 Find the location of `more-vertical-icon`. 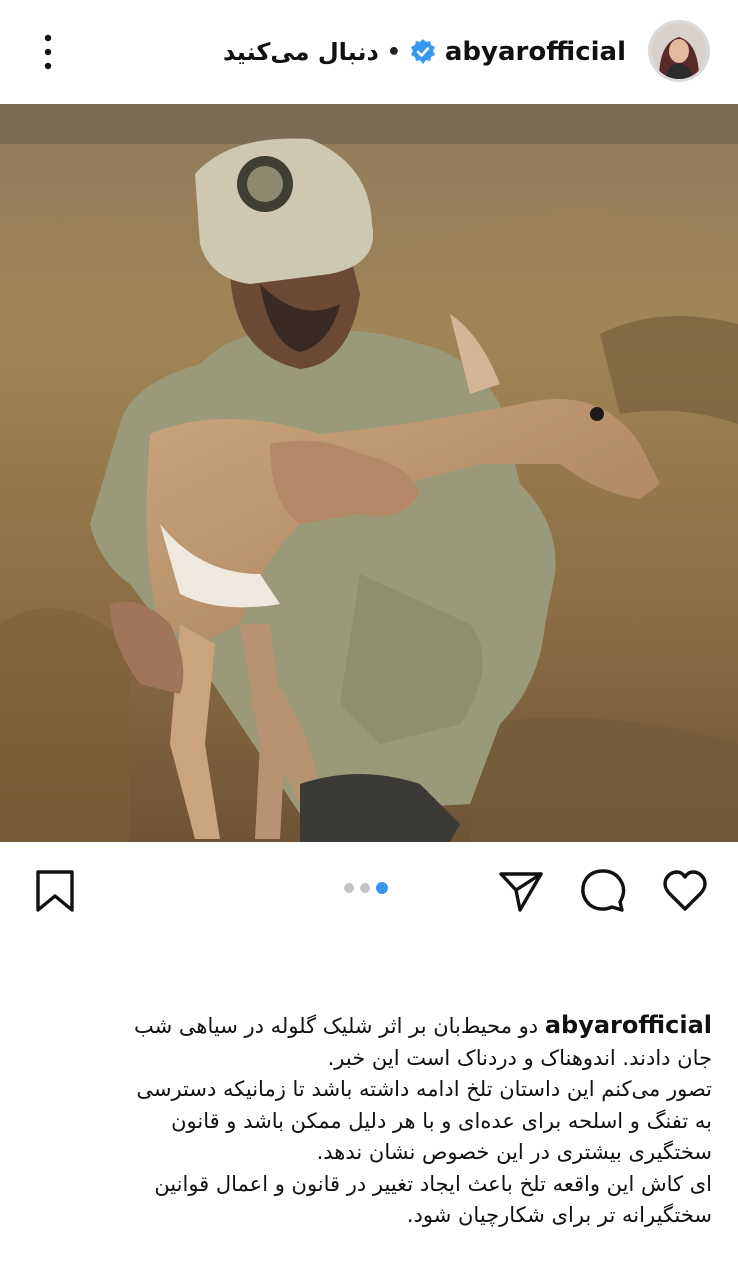

more-vertical-icon is located at coordinates (48, 52).